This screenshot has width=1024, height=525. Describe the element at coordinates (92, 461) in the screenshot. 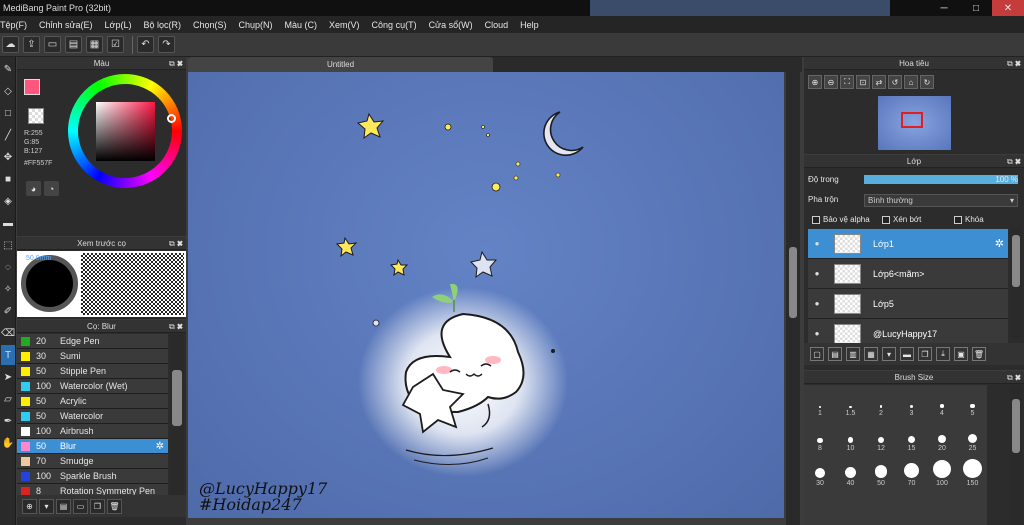

I see `brush-item: 70 Smudge` at that location.